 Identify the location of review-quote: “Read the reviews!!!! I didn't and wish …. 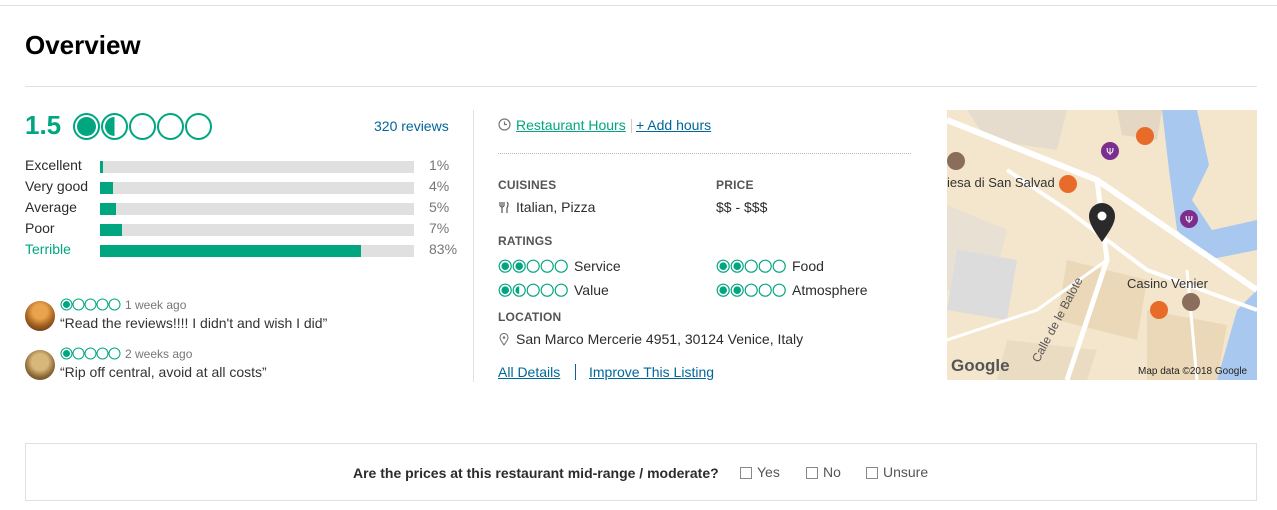
(193, 323).